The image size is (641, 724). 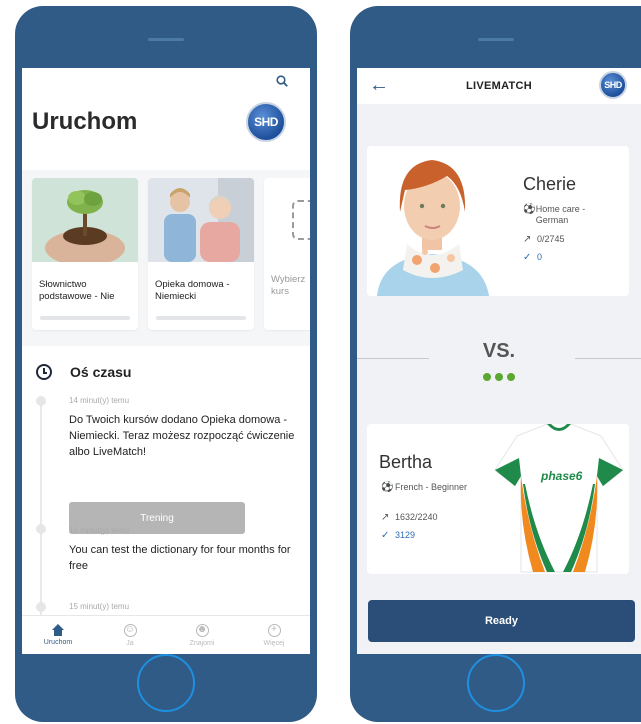 I want to click on nav-item-znajomi: ☻ Znajomi, so click(x=202, y=635).